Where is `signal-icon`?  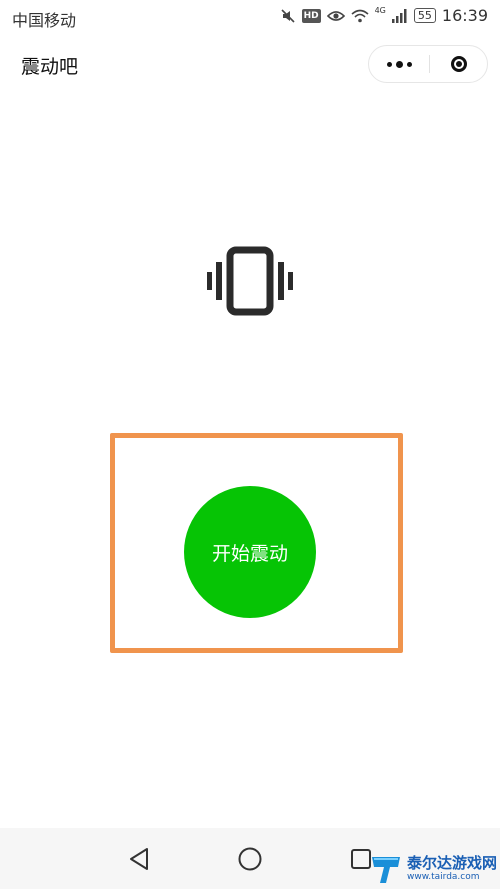 signal-icon is located at coordinates (399, 15).